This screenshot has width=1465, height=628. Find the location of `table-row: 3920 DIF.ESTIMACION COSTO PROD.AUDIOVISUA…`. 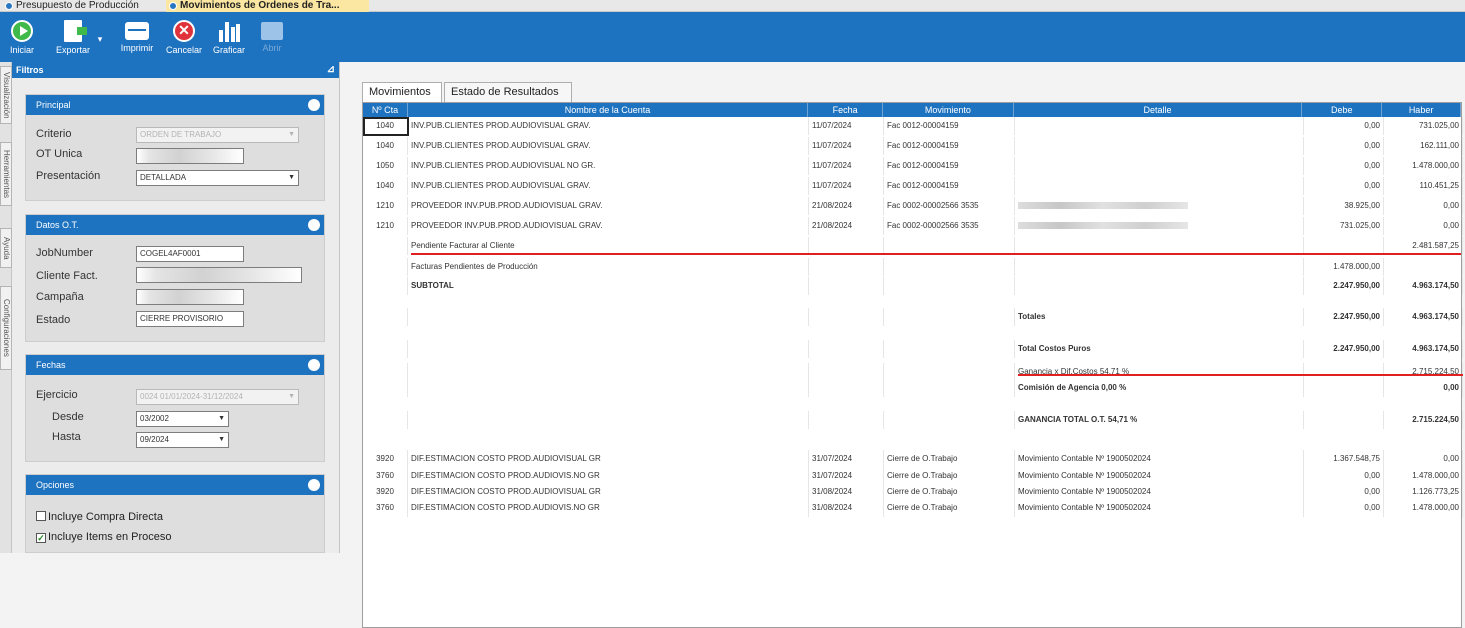

table-row: 3920 DIF.ESTIMACION COSTO PROD.AUDIOVISUA… is located at coordinates (913, 459).